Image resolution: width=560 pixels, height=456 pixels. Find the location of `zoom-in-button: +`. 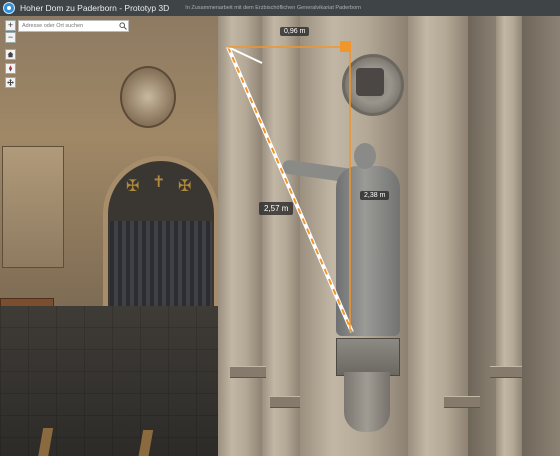

zoom-in-button: + is located at coordinates (10, 25).